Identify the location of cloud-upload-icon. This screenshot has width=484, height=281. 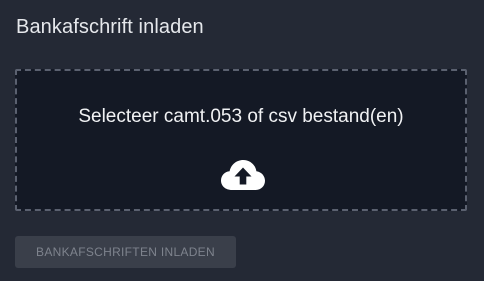
(243, 175).